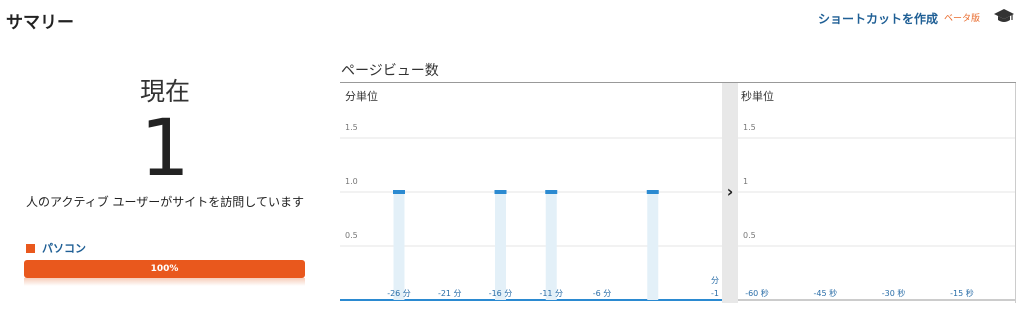  What do you see at coordinates (450, 293) in the screenshot?
I see `minute-x-tick-label: -21 分` at bounding box center [450, 293].